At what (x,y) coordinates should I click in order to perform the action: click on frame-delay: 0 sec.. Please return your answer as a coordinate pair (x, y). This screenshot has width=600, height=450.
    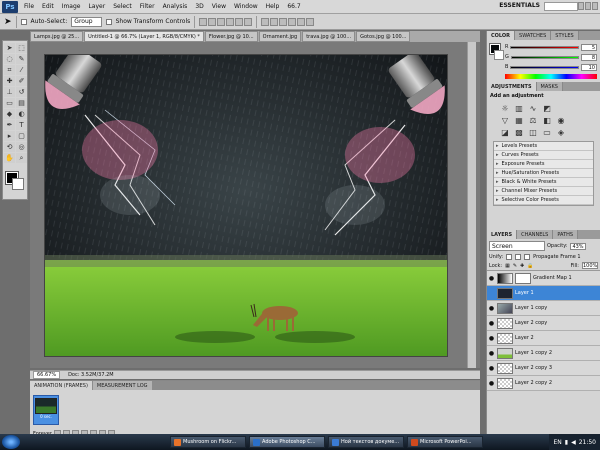
    Looking at the image, I should click on (46, 416).